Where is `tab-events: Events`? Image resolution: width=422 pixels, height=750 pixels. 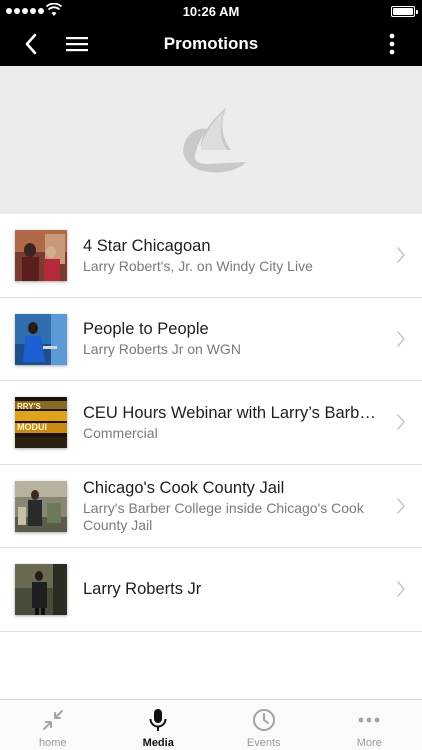 tab-events: Events is located at coordinates (264, 725).